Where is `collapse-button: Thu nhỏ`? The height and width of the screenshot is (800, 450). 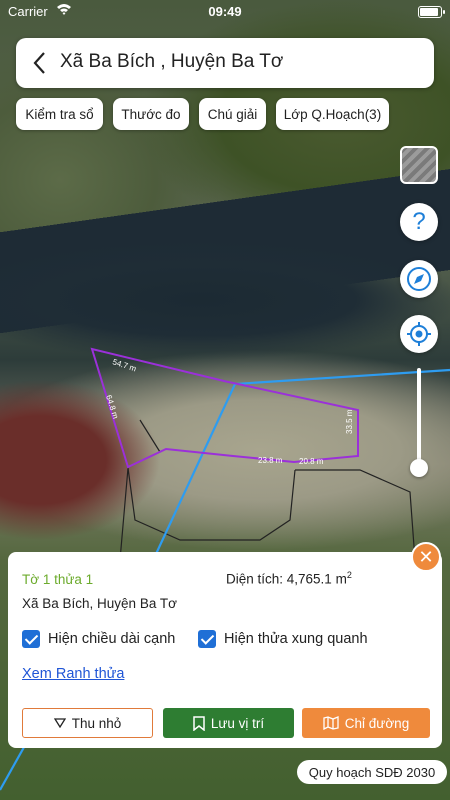
collapse-button: Thu nhỏ is located at coordinates (87, 723).